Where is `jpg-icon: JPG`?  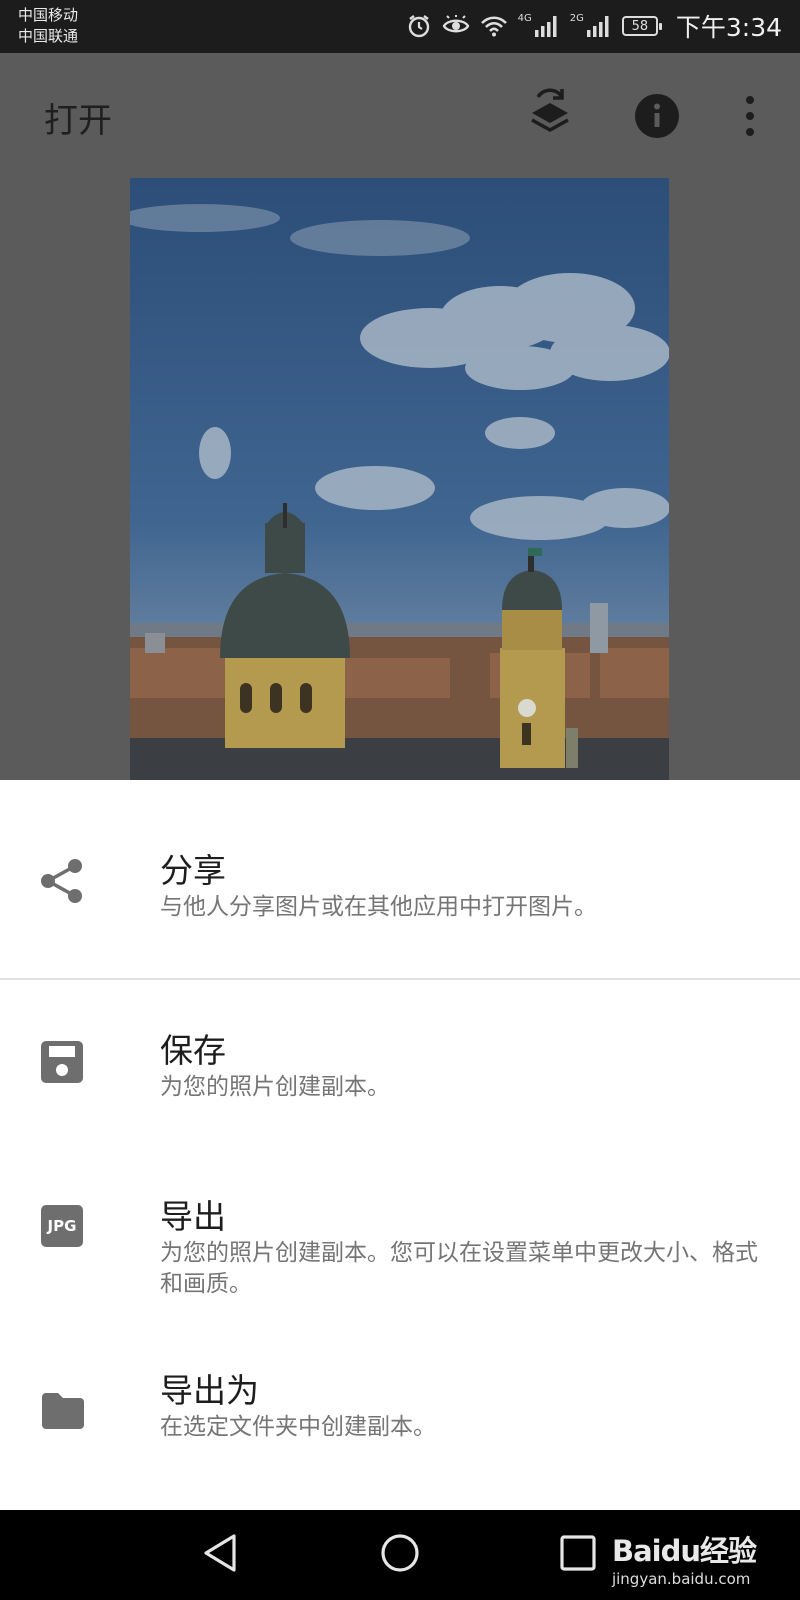
jpg-icon: JPG is located at coordinates (62, 1228).